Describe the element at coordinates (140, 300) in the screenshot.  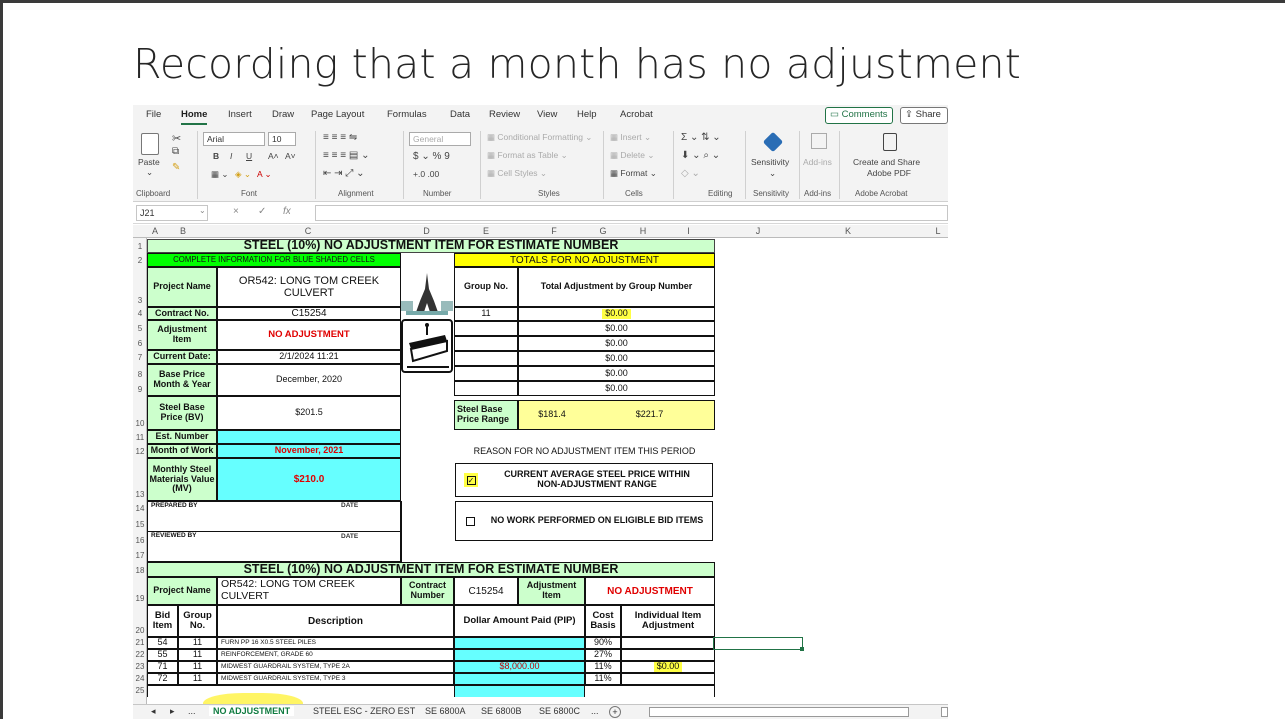
I see `row-header: 3` at that location.